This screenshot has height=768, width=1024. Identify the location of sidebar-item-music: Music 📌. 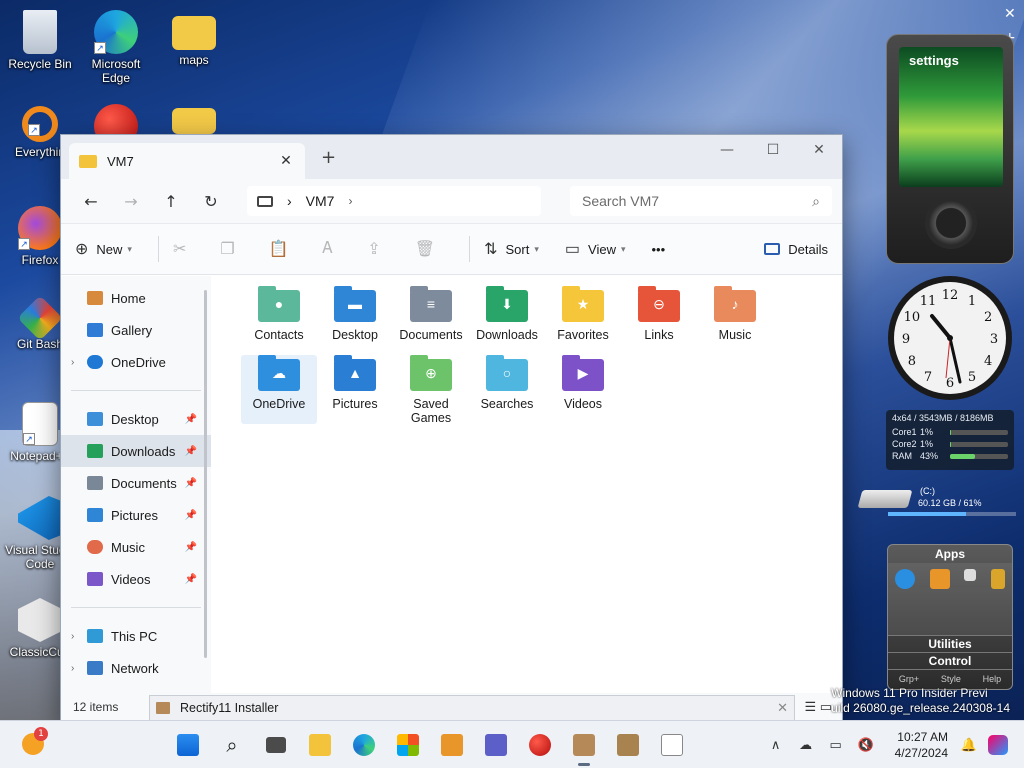
(136, 547).